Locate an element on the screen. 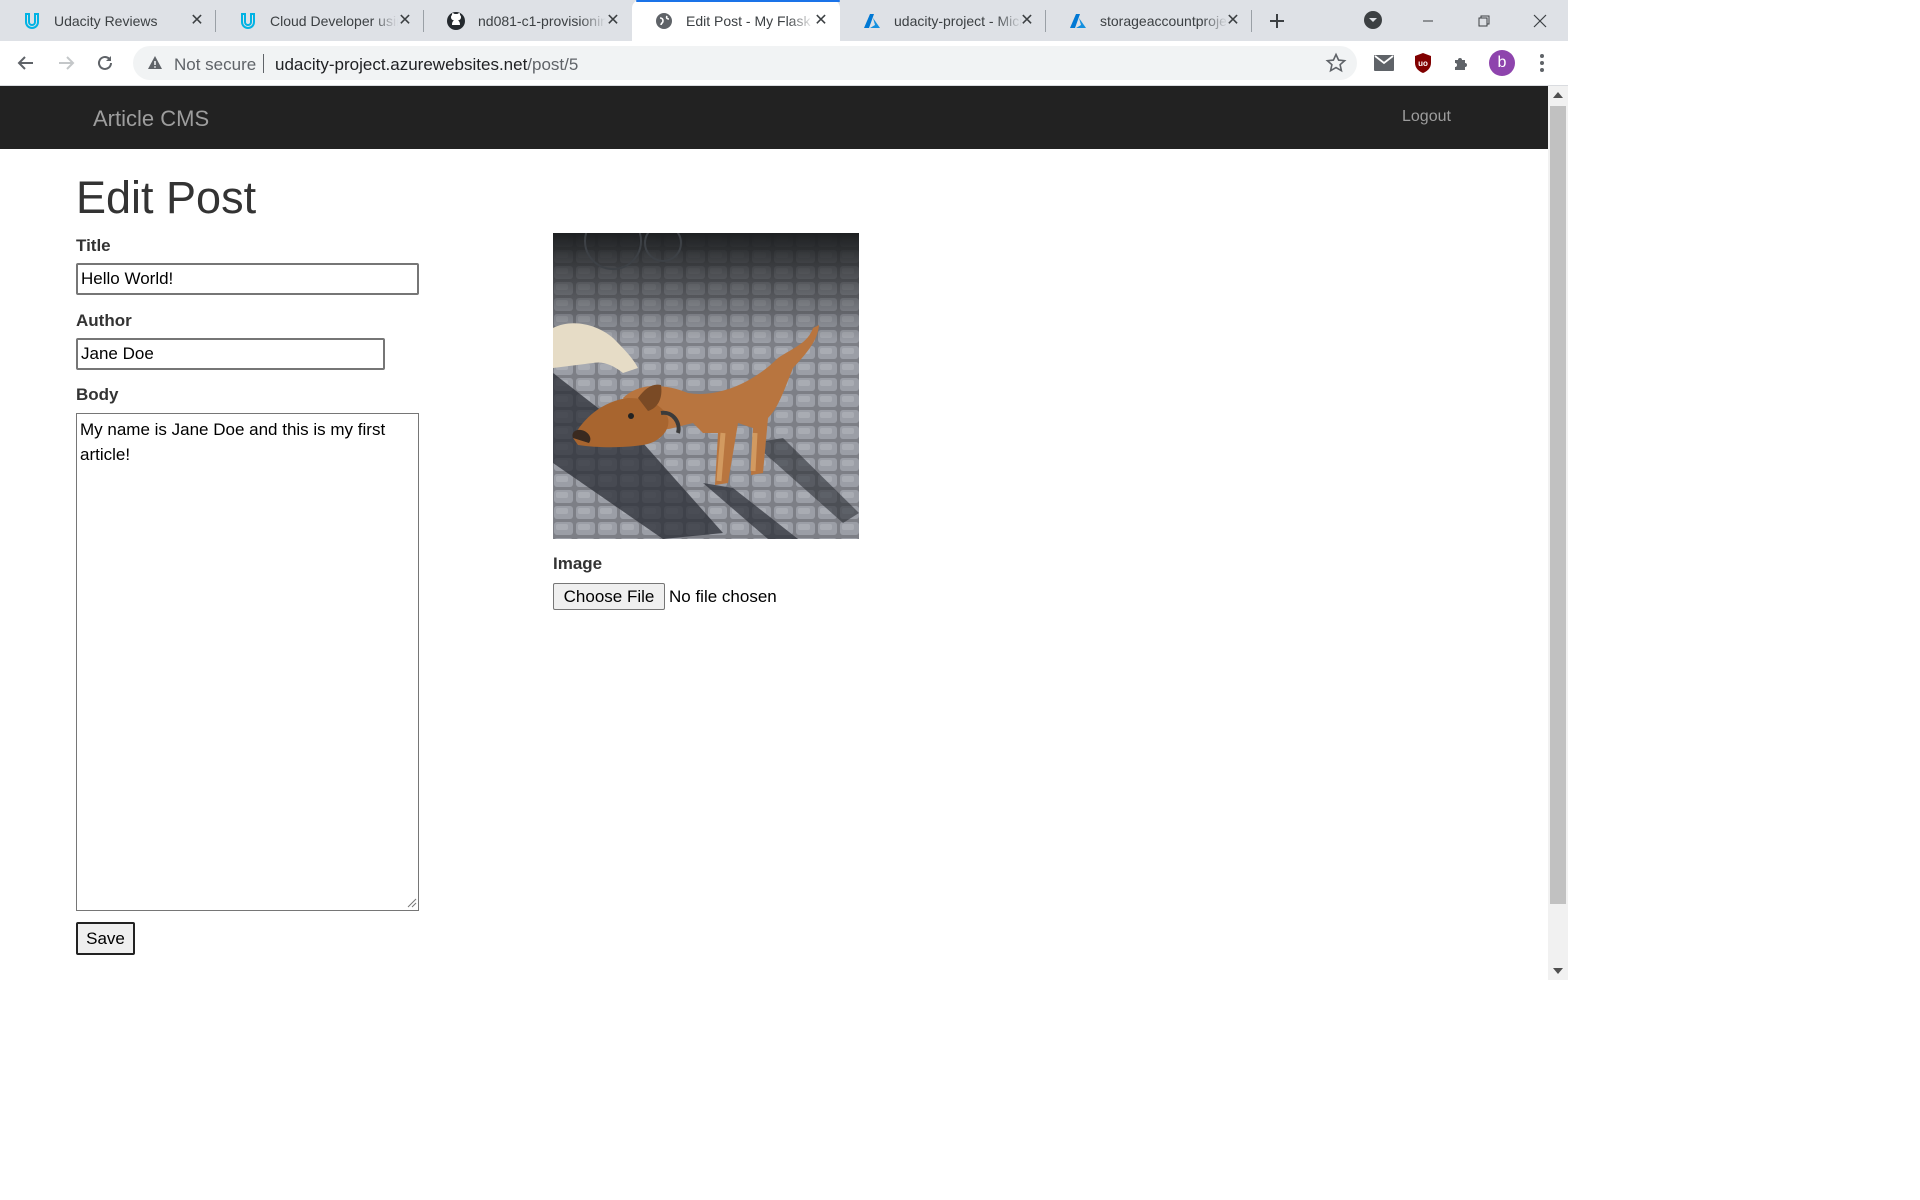 This screenshot has height=1200, width=1920. gmail-extension-button is located at coordinates (1384, 63).